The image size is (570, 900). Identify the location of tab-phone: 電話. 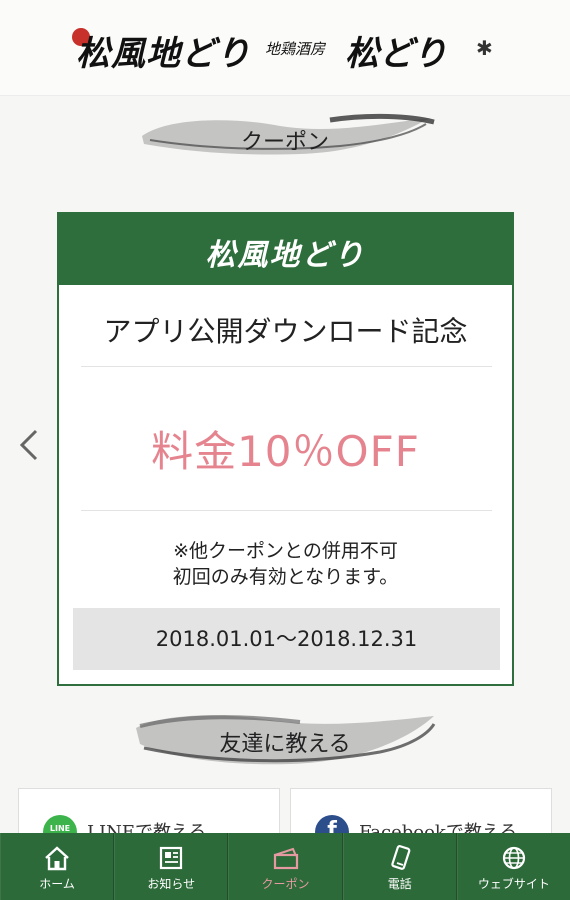
(399, 866).